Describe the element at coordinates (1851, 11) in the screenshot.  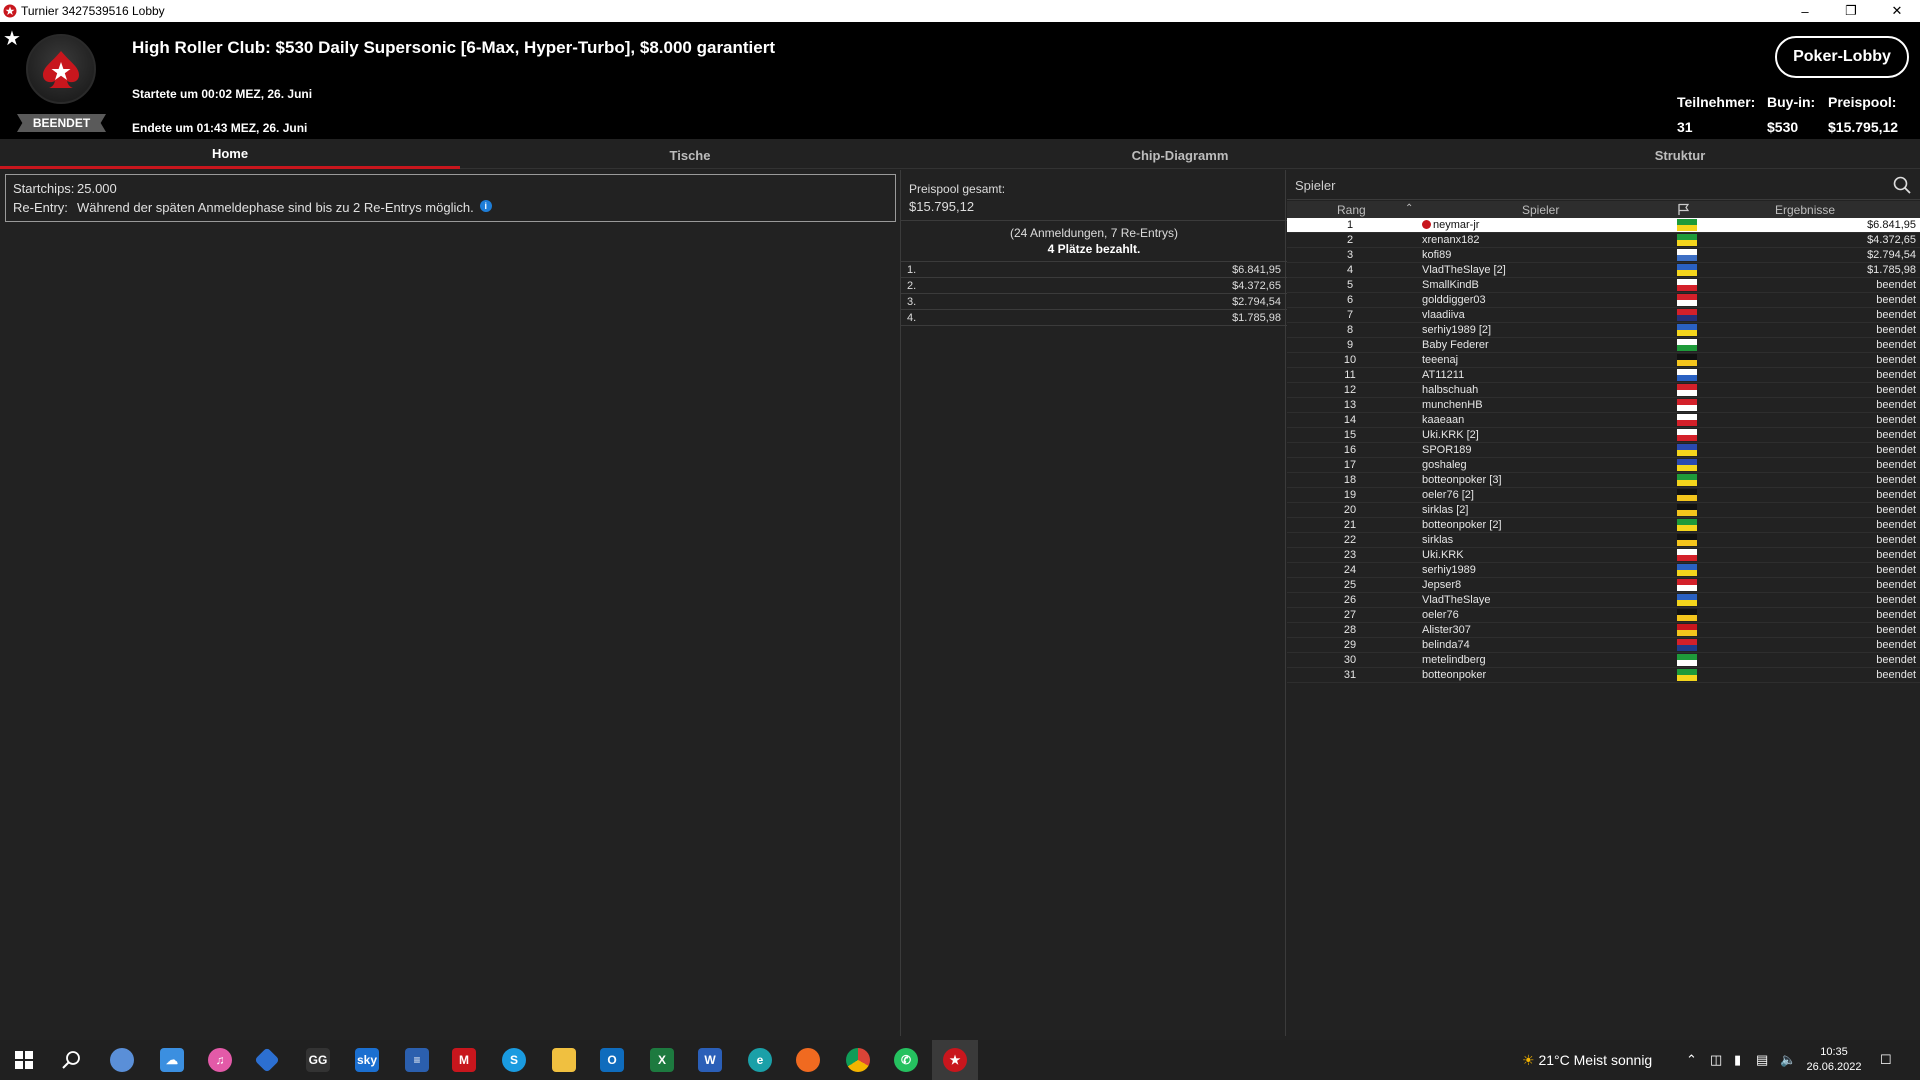
I see `restore-icon: ❐` at that location.